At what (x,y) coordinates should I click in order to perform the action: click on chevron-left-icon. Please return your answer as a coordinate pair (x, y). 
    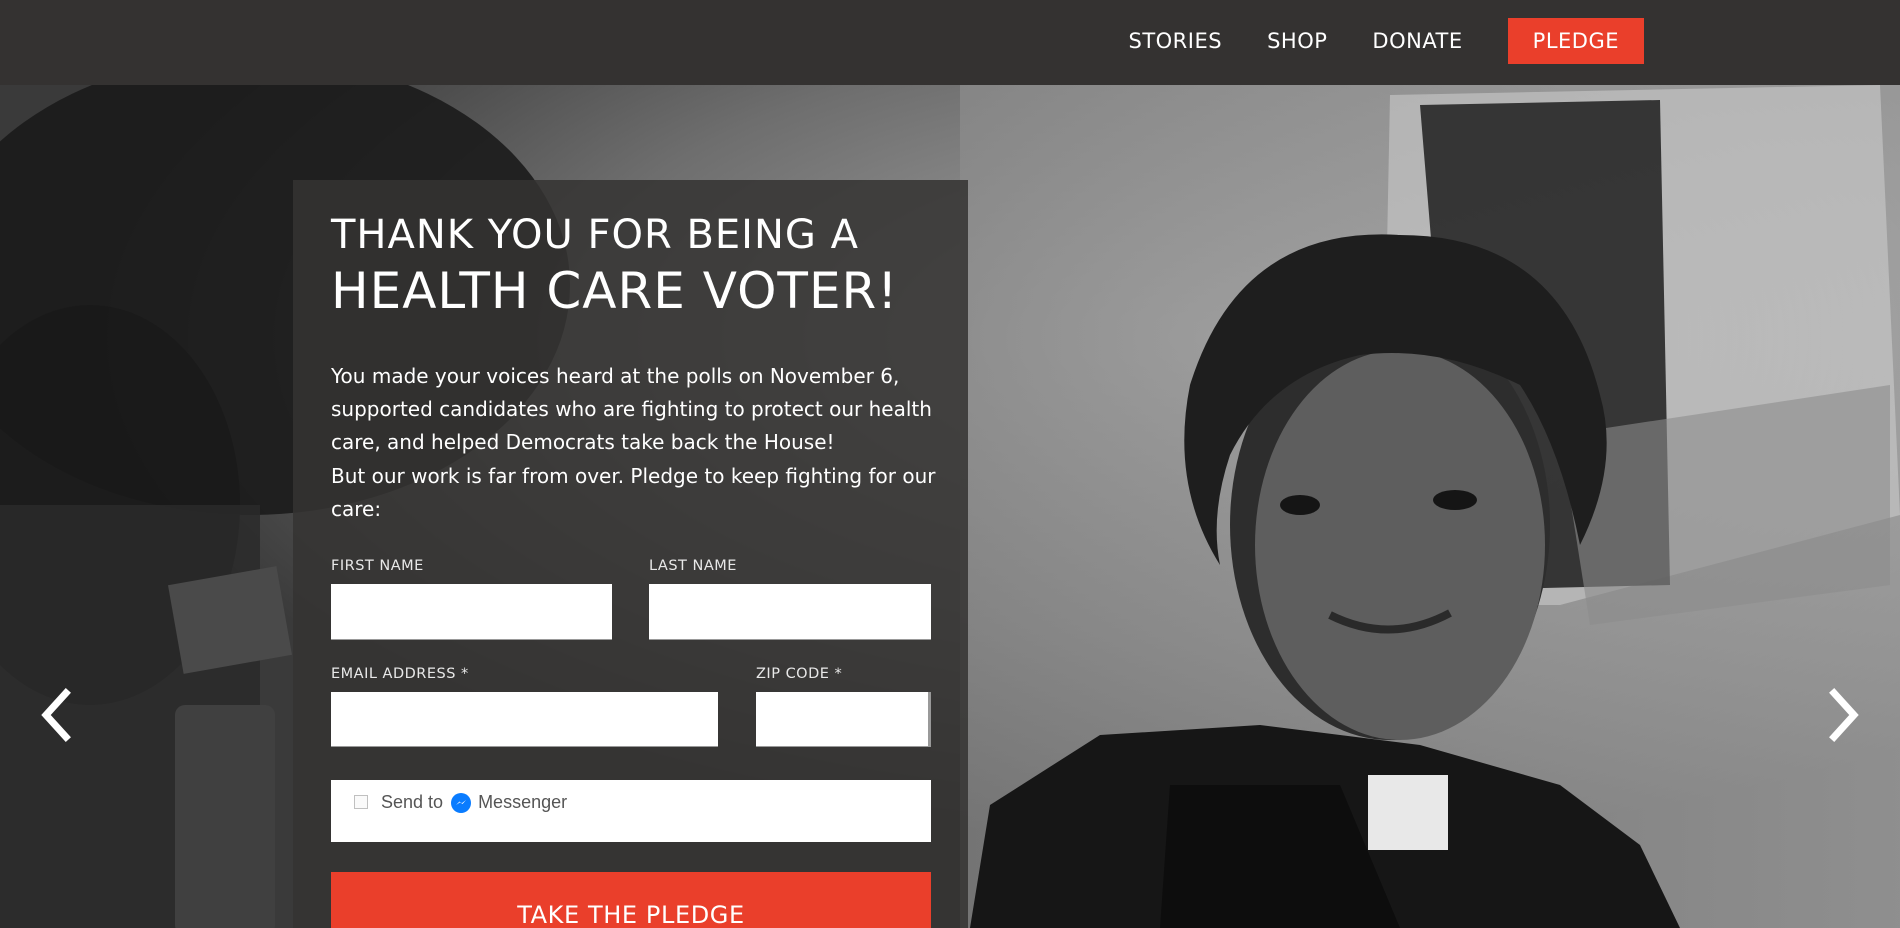
    Looking at the image, I should click on (56, 715).